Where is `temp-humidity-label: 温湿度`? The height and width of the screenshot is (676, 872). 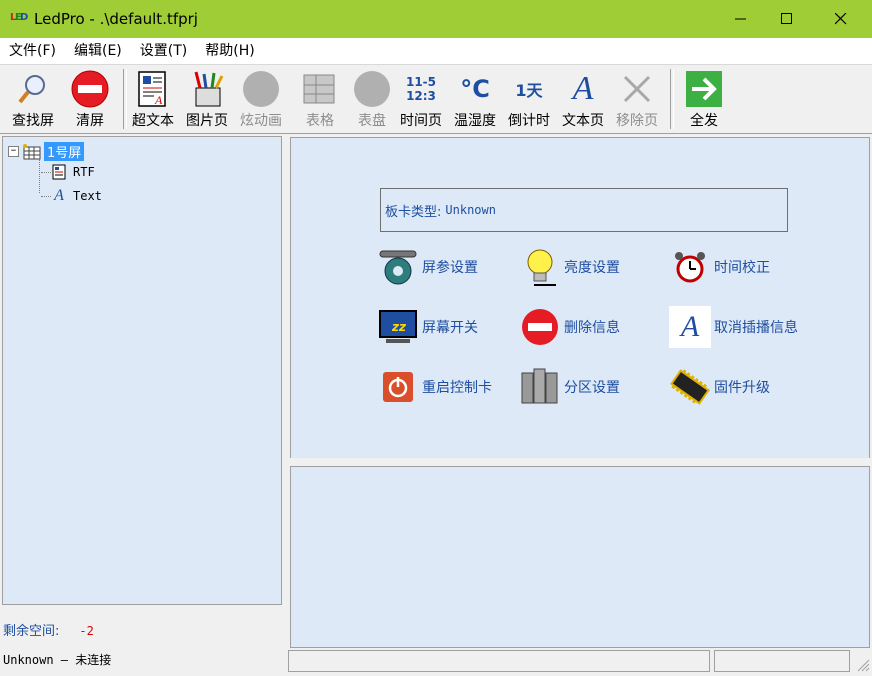 temp-humidity-label: 温湿度 is located at coordinates (475, 121).